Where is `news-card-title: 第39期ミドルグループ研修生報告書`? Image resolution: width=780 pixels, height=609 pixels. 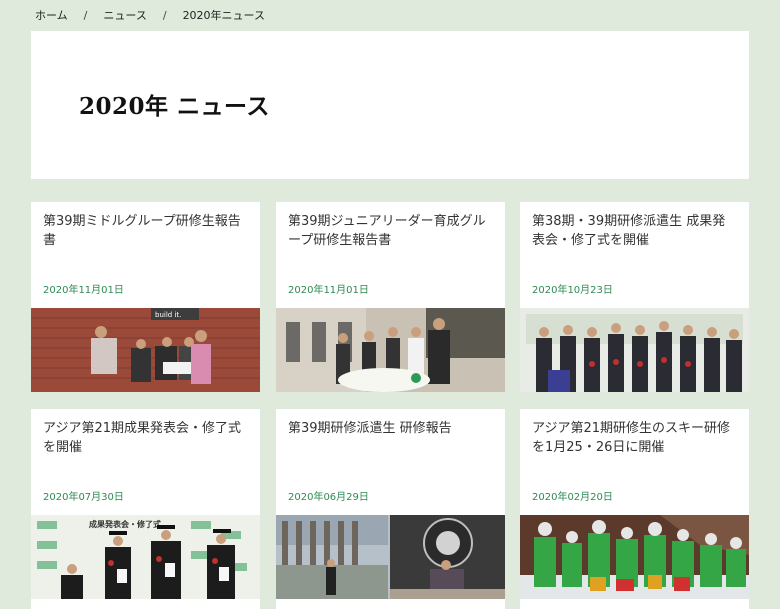 news-card-title: 第39期ミドルグループ研修生報告書 is located at coordinates (145, 231).